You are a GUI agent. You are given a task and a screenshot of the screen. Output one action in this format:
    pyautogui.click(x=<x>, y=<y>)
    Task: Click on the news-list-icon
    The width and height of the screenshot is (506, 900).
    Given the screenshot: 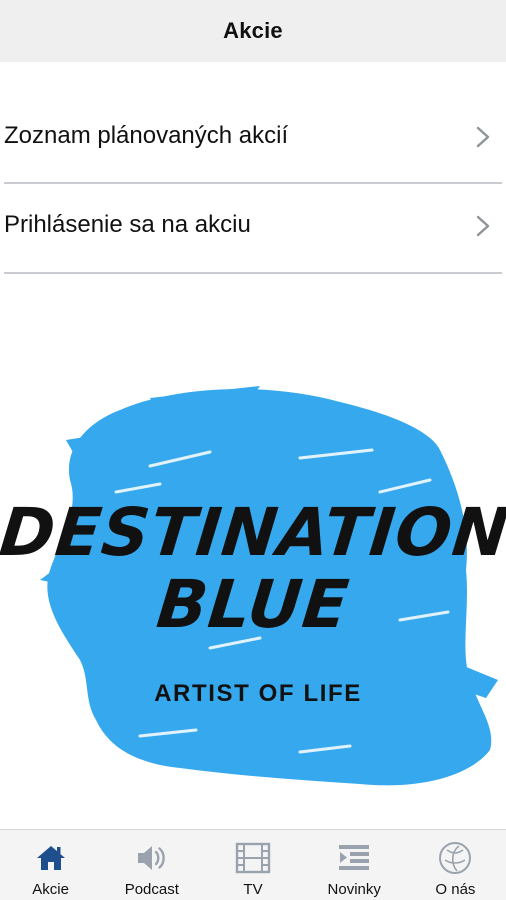 What is the action you would take?
    pyautogui.click(x=354, y=857)
    